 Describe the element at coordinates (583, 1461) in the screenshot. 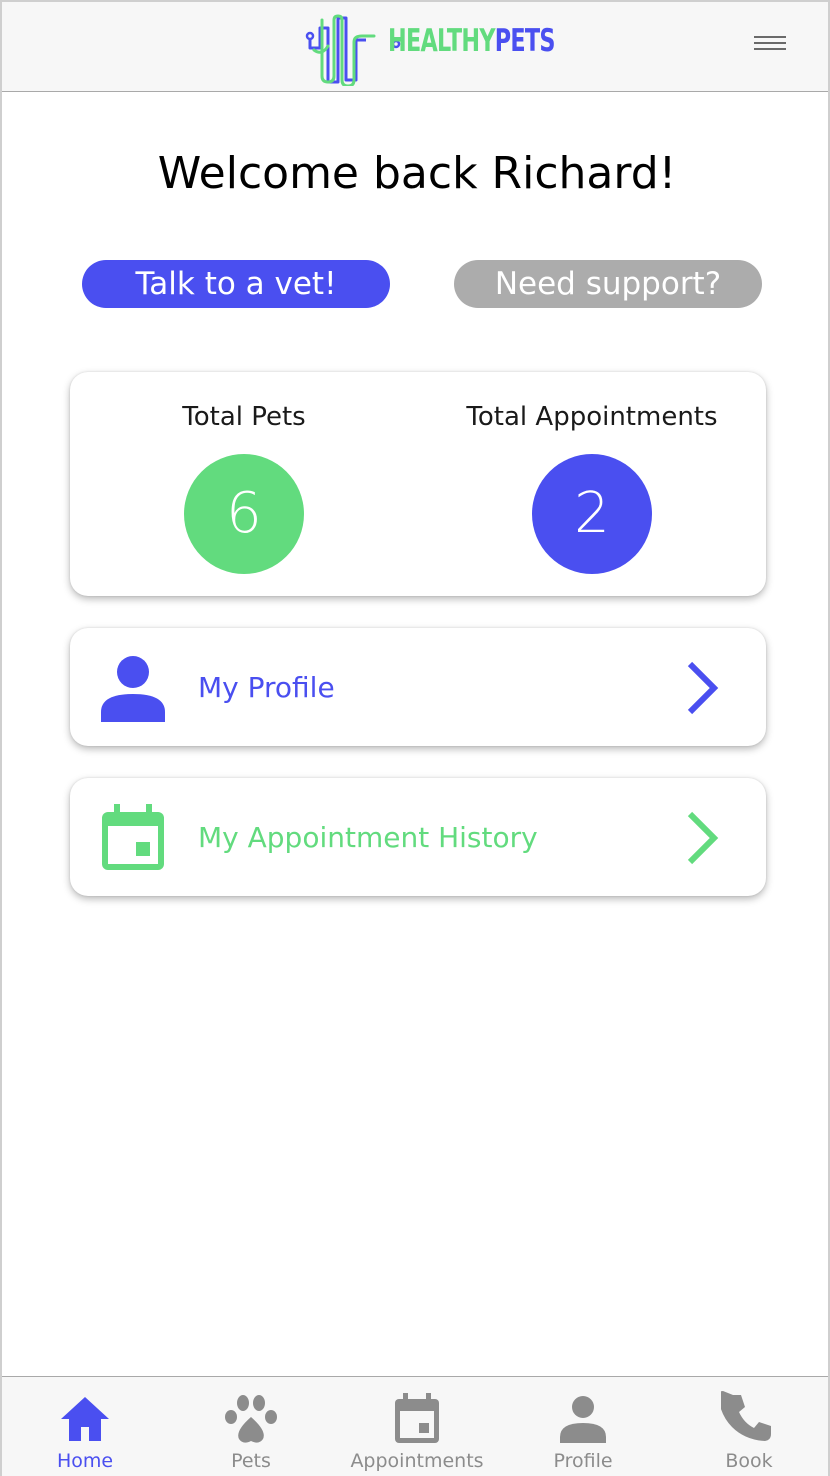

I see `nav-profile-label: Profile` at that location.